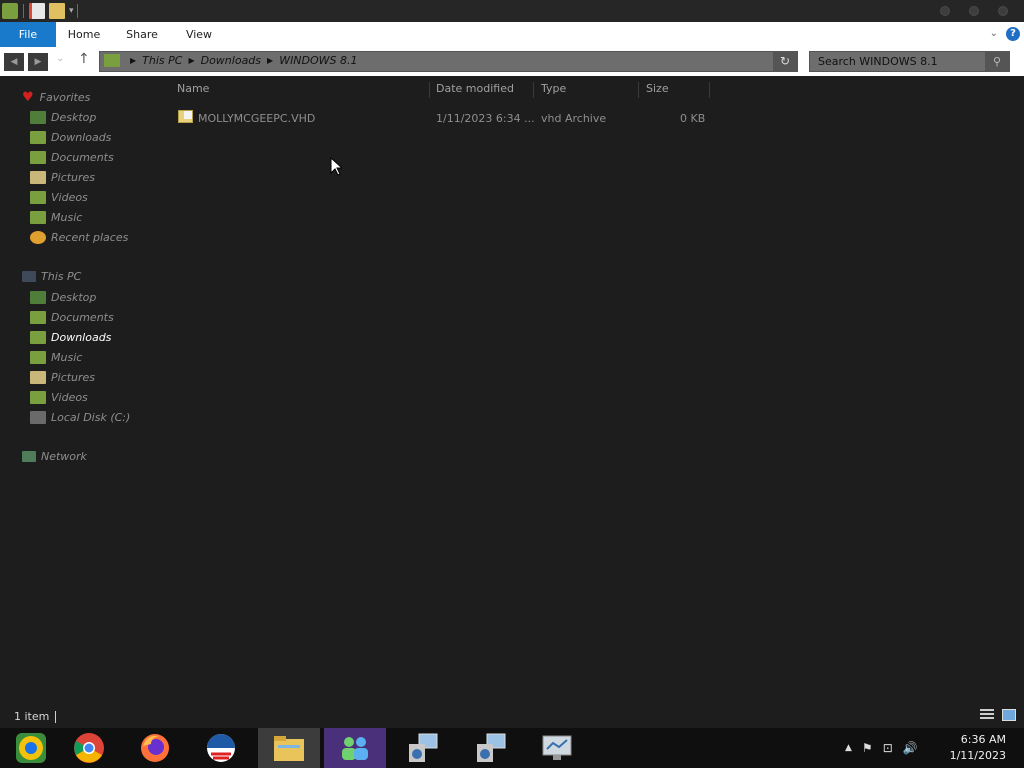 Image resolution: width=1024 pixels, height=768 pixels. What do you see at coordinates (84, 34) in the screenshot?
I see `tab-home: Home` at bounding box center [84, 34].